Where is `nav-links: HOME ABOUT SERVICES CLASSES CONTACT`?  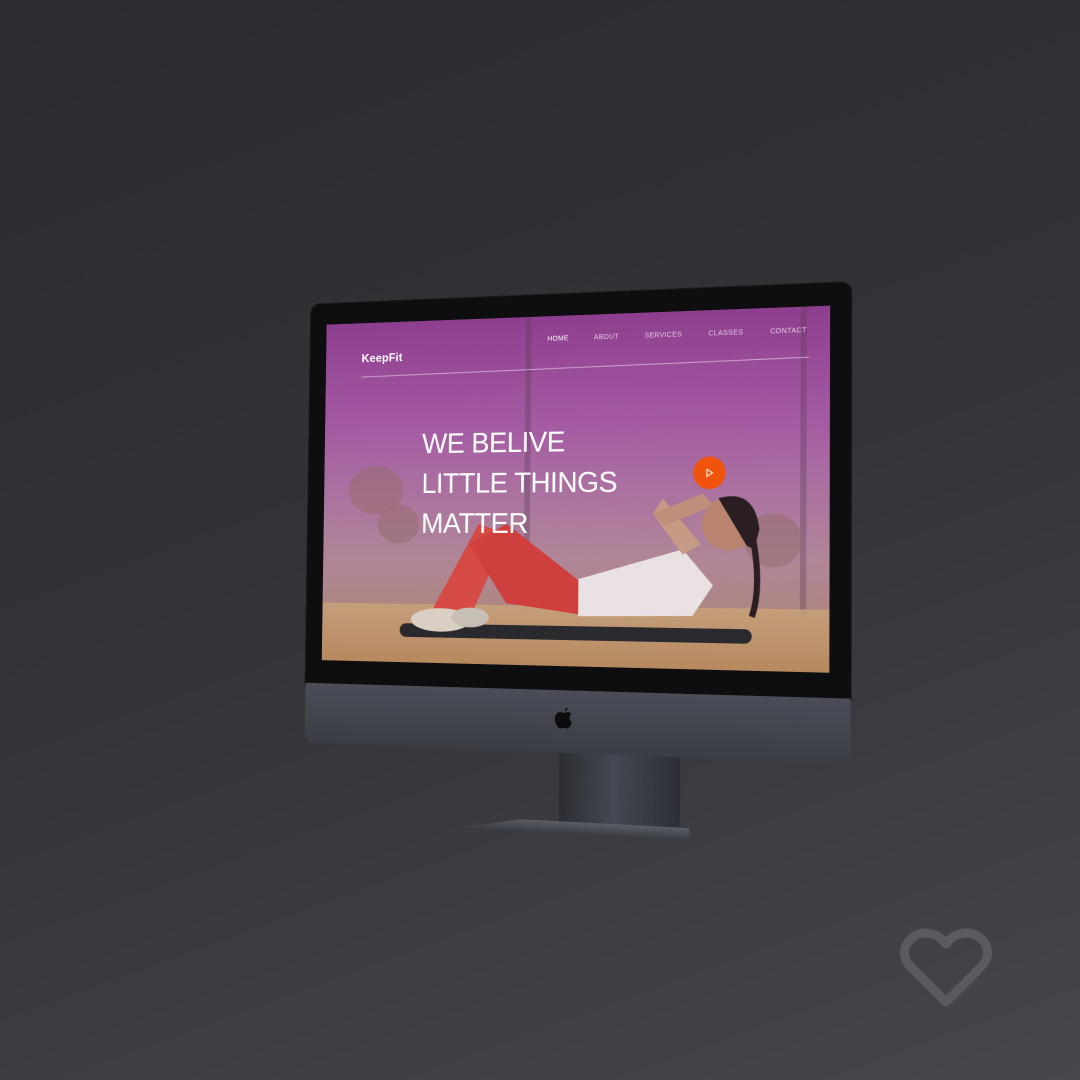
nav-links: HOME ABOUT SERVICES CLASSES CONTACT is located at coordinates (677, 335).